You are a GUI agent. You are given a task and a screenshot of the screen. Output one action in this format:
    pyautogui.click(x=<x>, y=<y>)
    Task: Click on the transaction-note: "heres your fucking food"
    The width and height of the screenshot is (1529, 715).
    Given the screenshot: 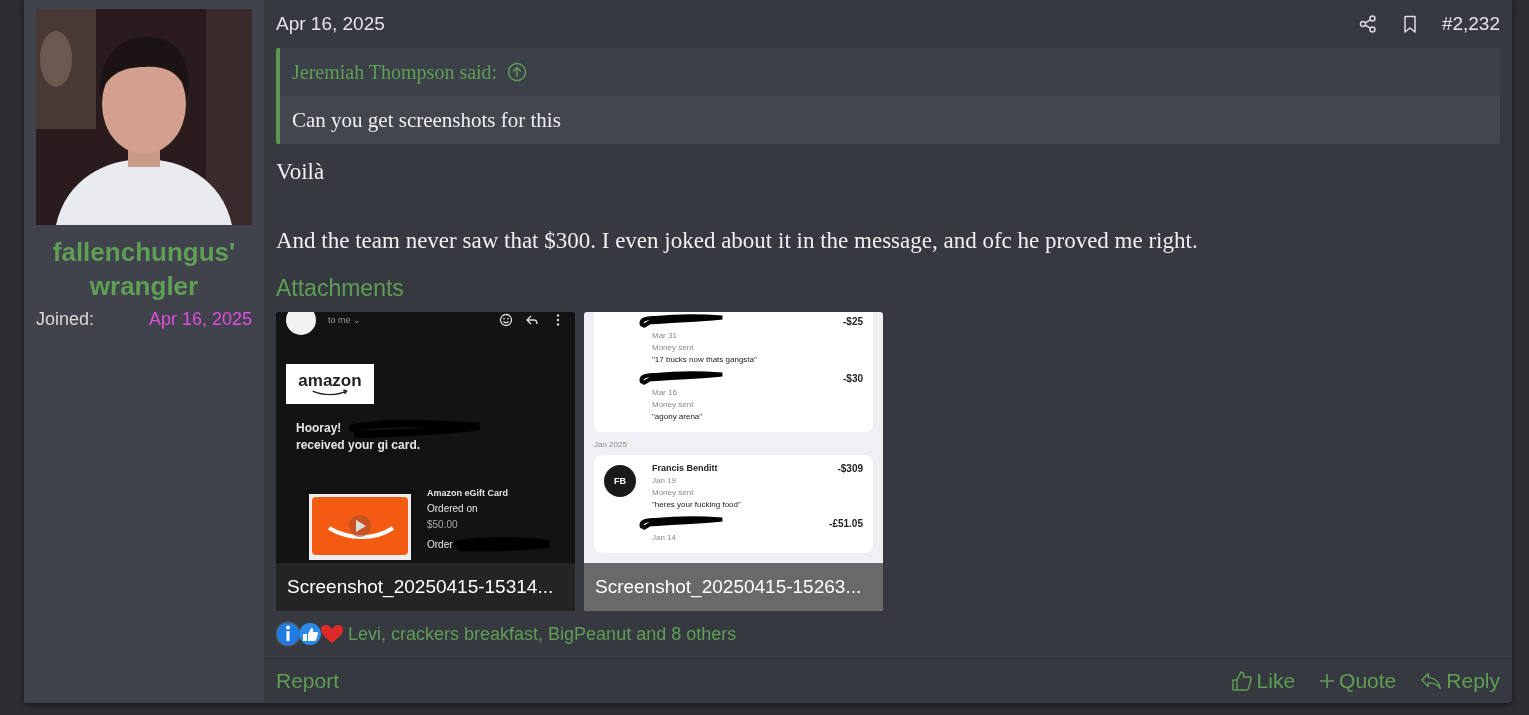 What is the action you would take?
    pyautogui.click(x=697, y=504)
    